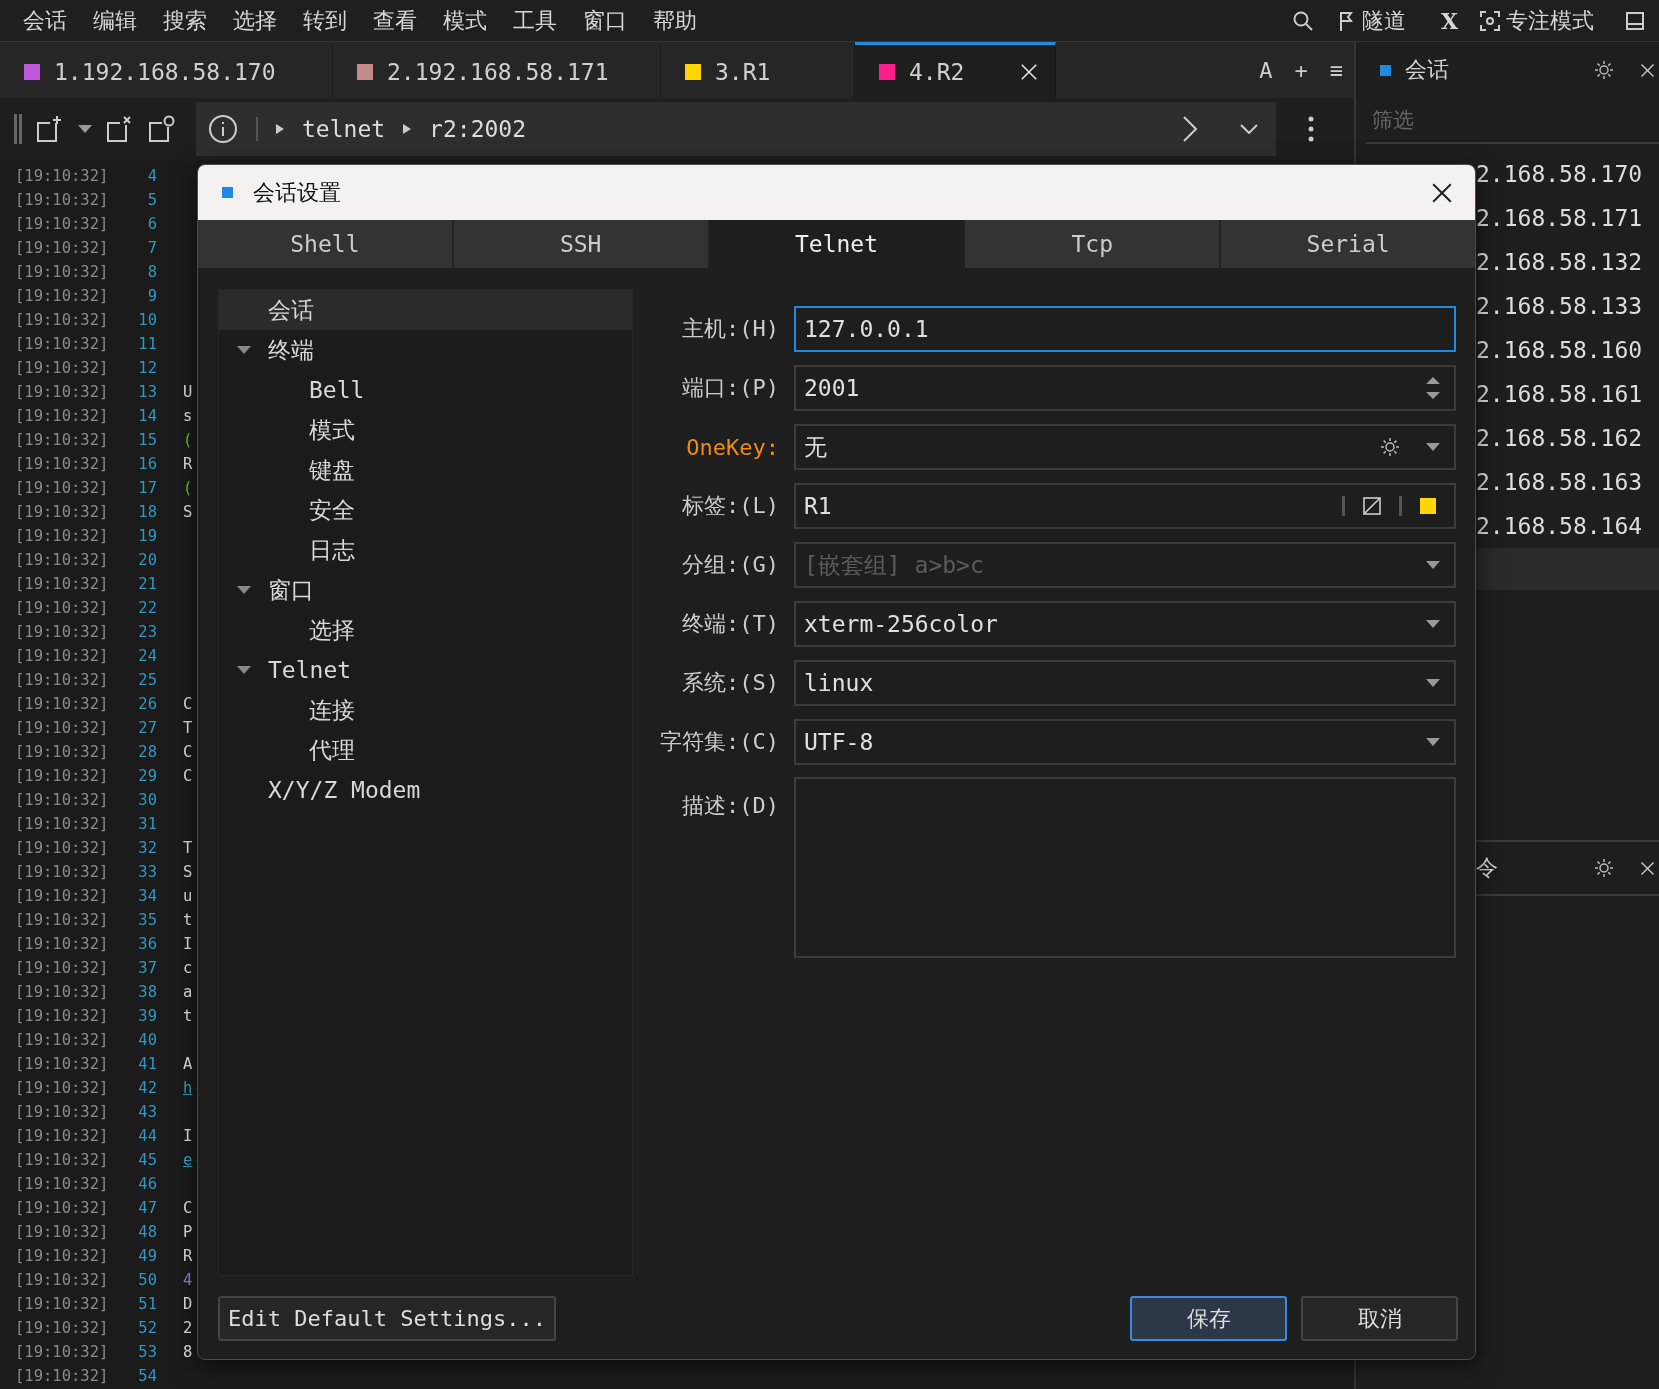 Image resolution: width=1659 pixels, height=1389 pixels. Describe the element at coordinates (425, 430) in the screenshot. I see `tree-item: 模式` at that location.